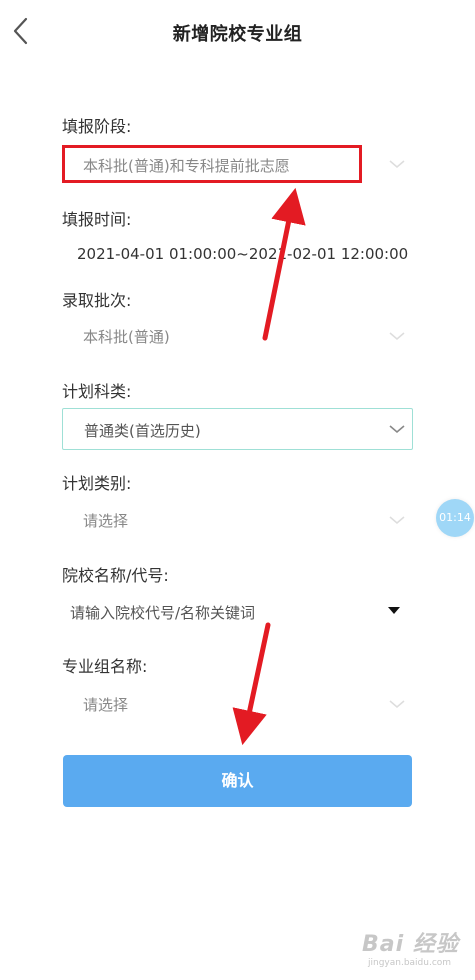  Describe the element at coordinates (237, 704) in the screenshot. I see `group-select: 请选择` at that location.